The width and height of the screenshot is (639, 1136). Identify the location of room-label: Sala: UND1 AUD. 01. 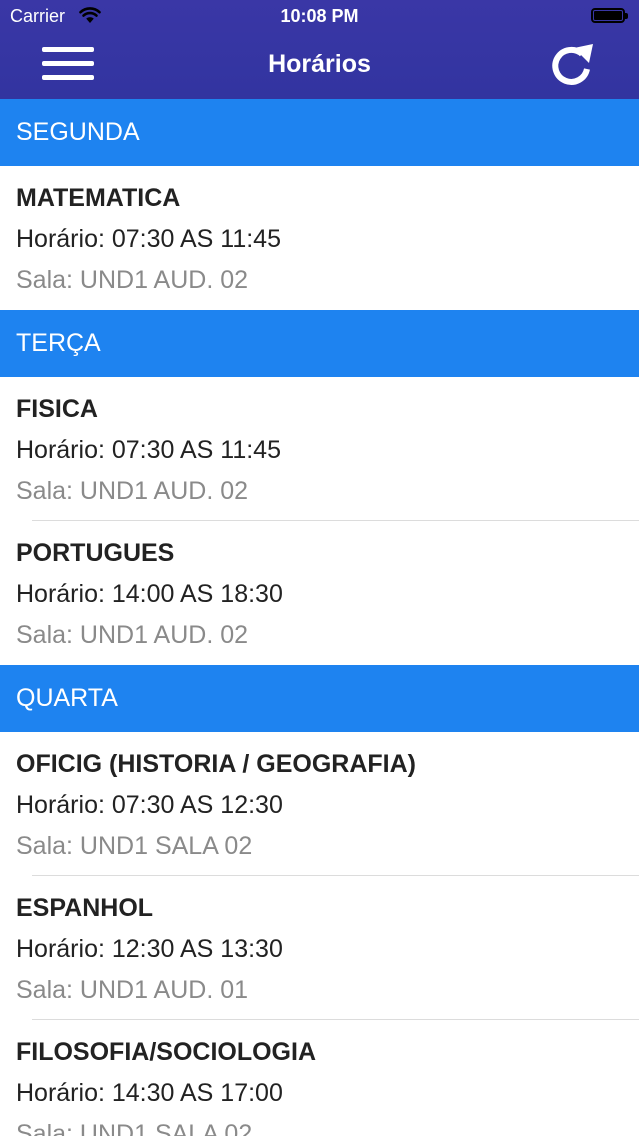
(132, 990).